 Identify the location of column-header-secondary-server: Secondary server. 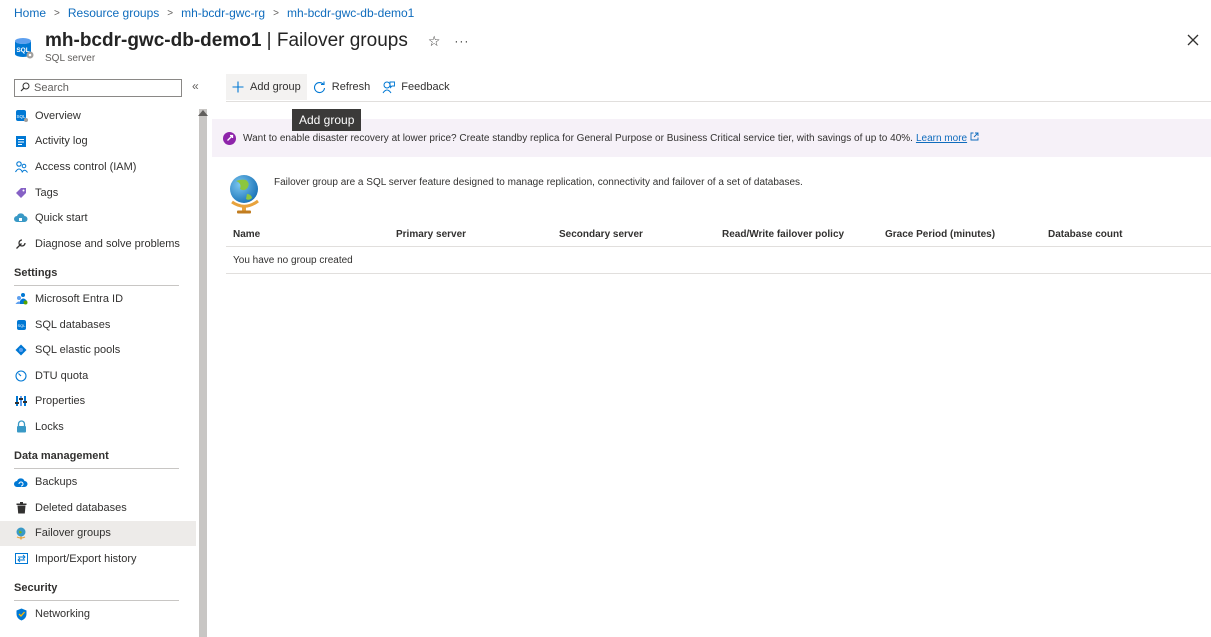
(633, 234).